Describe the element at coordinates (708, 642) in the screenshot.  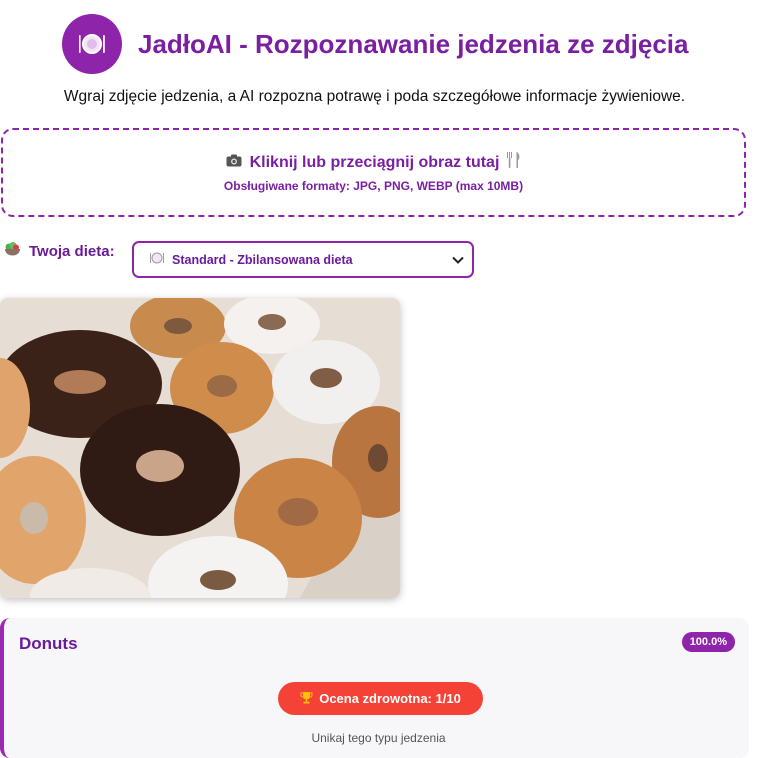
I see `confidence-badge: 100.0%` at that location.